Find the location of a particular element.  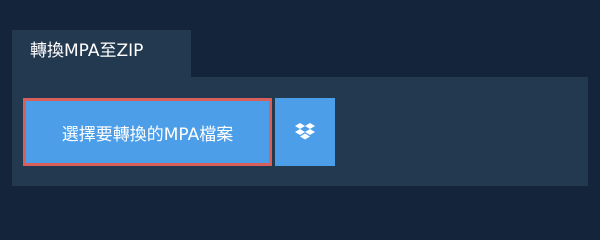

select-file-label: 選擇要轉換的MPA檔案 is located at coordinates (147, 134).